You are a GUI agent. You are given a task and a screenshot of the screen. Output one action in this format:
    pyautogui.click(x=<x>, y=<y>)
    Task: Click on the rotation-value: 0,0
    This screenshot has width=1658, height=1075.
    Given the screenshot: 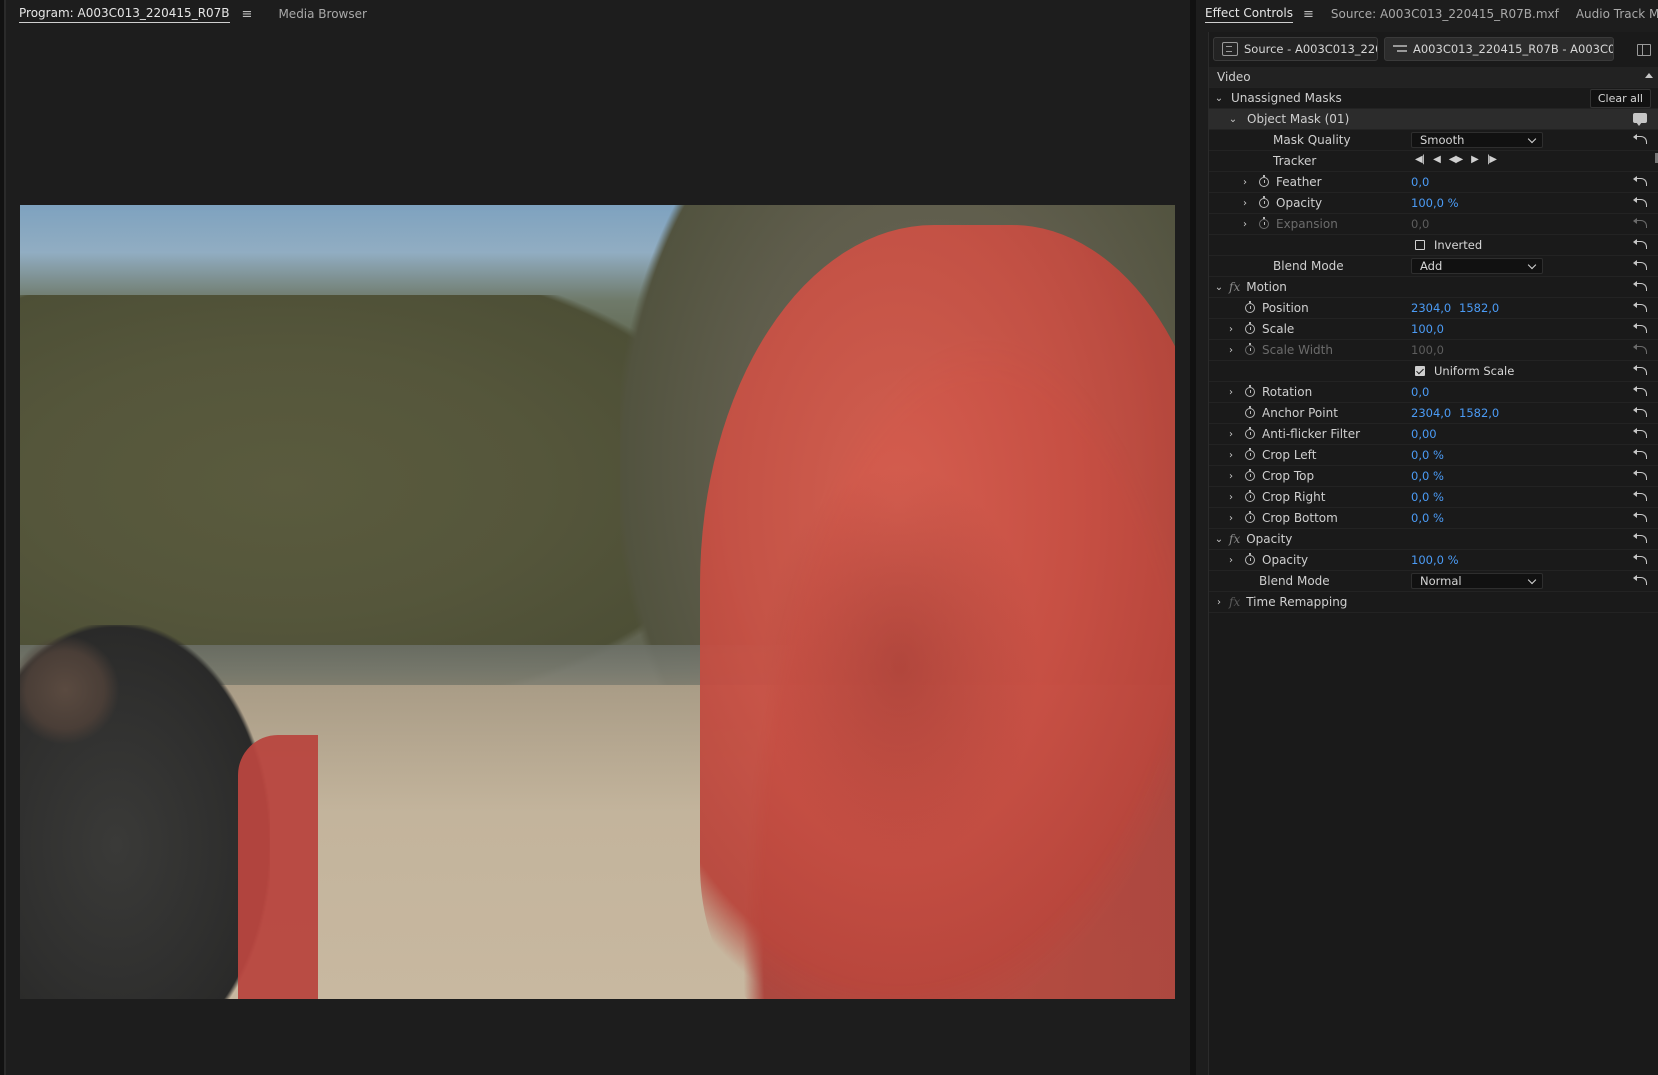 What is the action you would take?
    pyautogui.click(x=1420, y=392)
    